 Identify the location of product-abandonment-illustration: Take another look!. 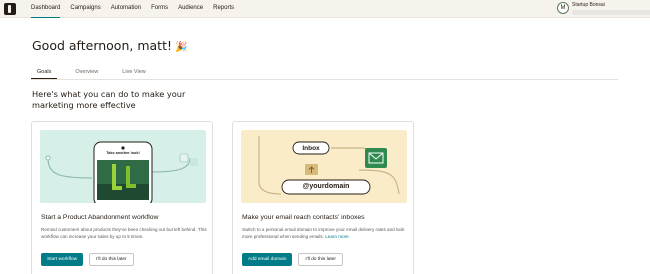
(123, 166).